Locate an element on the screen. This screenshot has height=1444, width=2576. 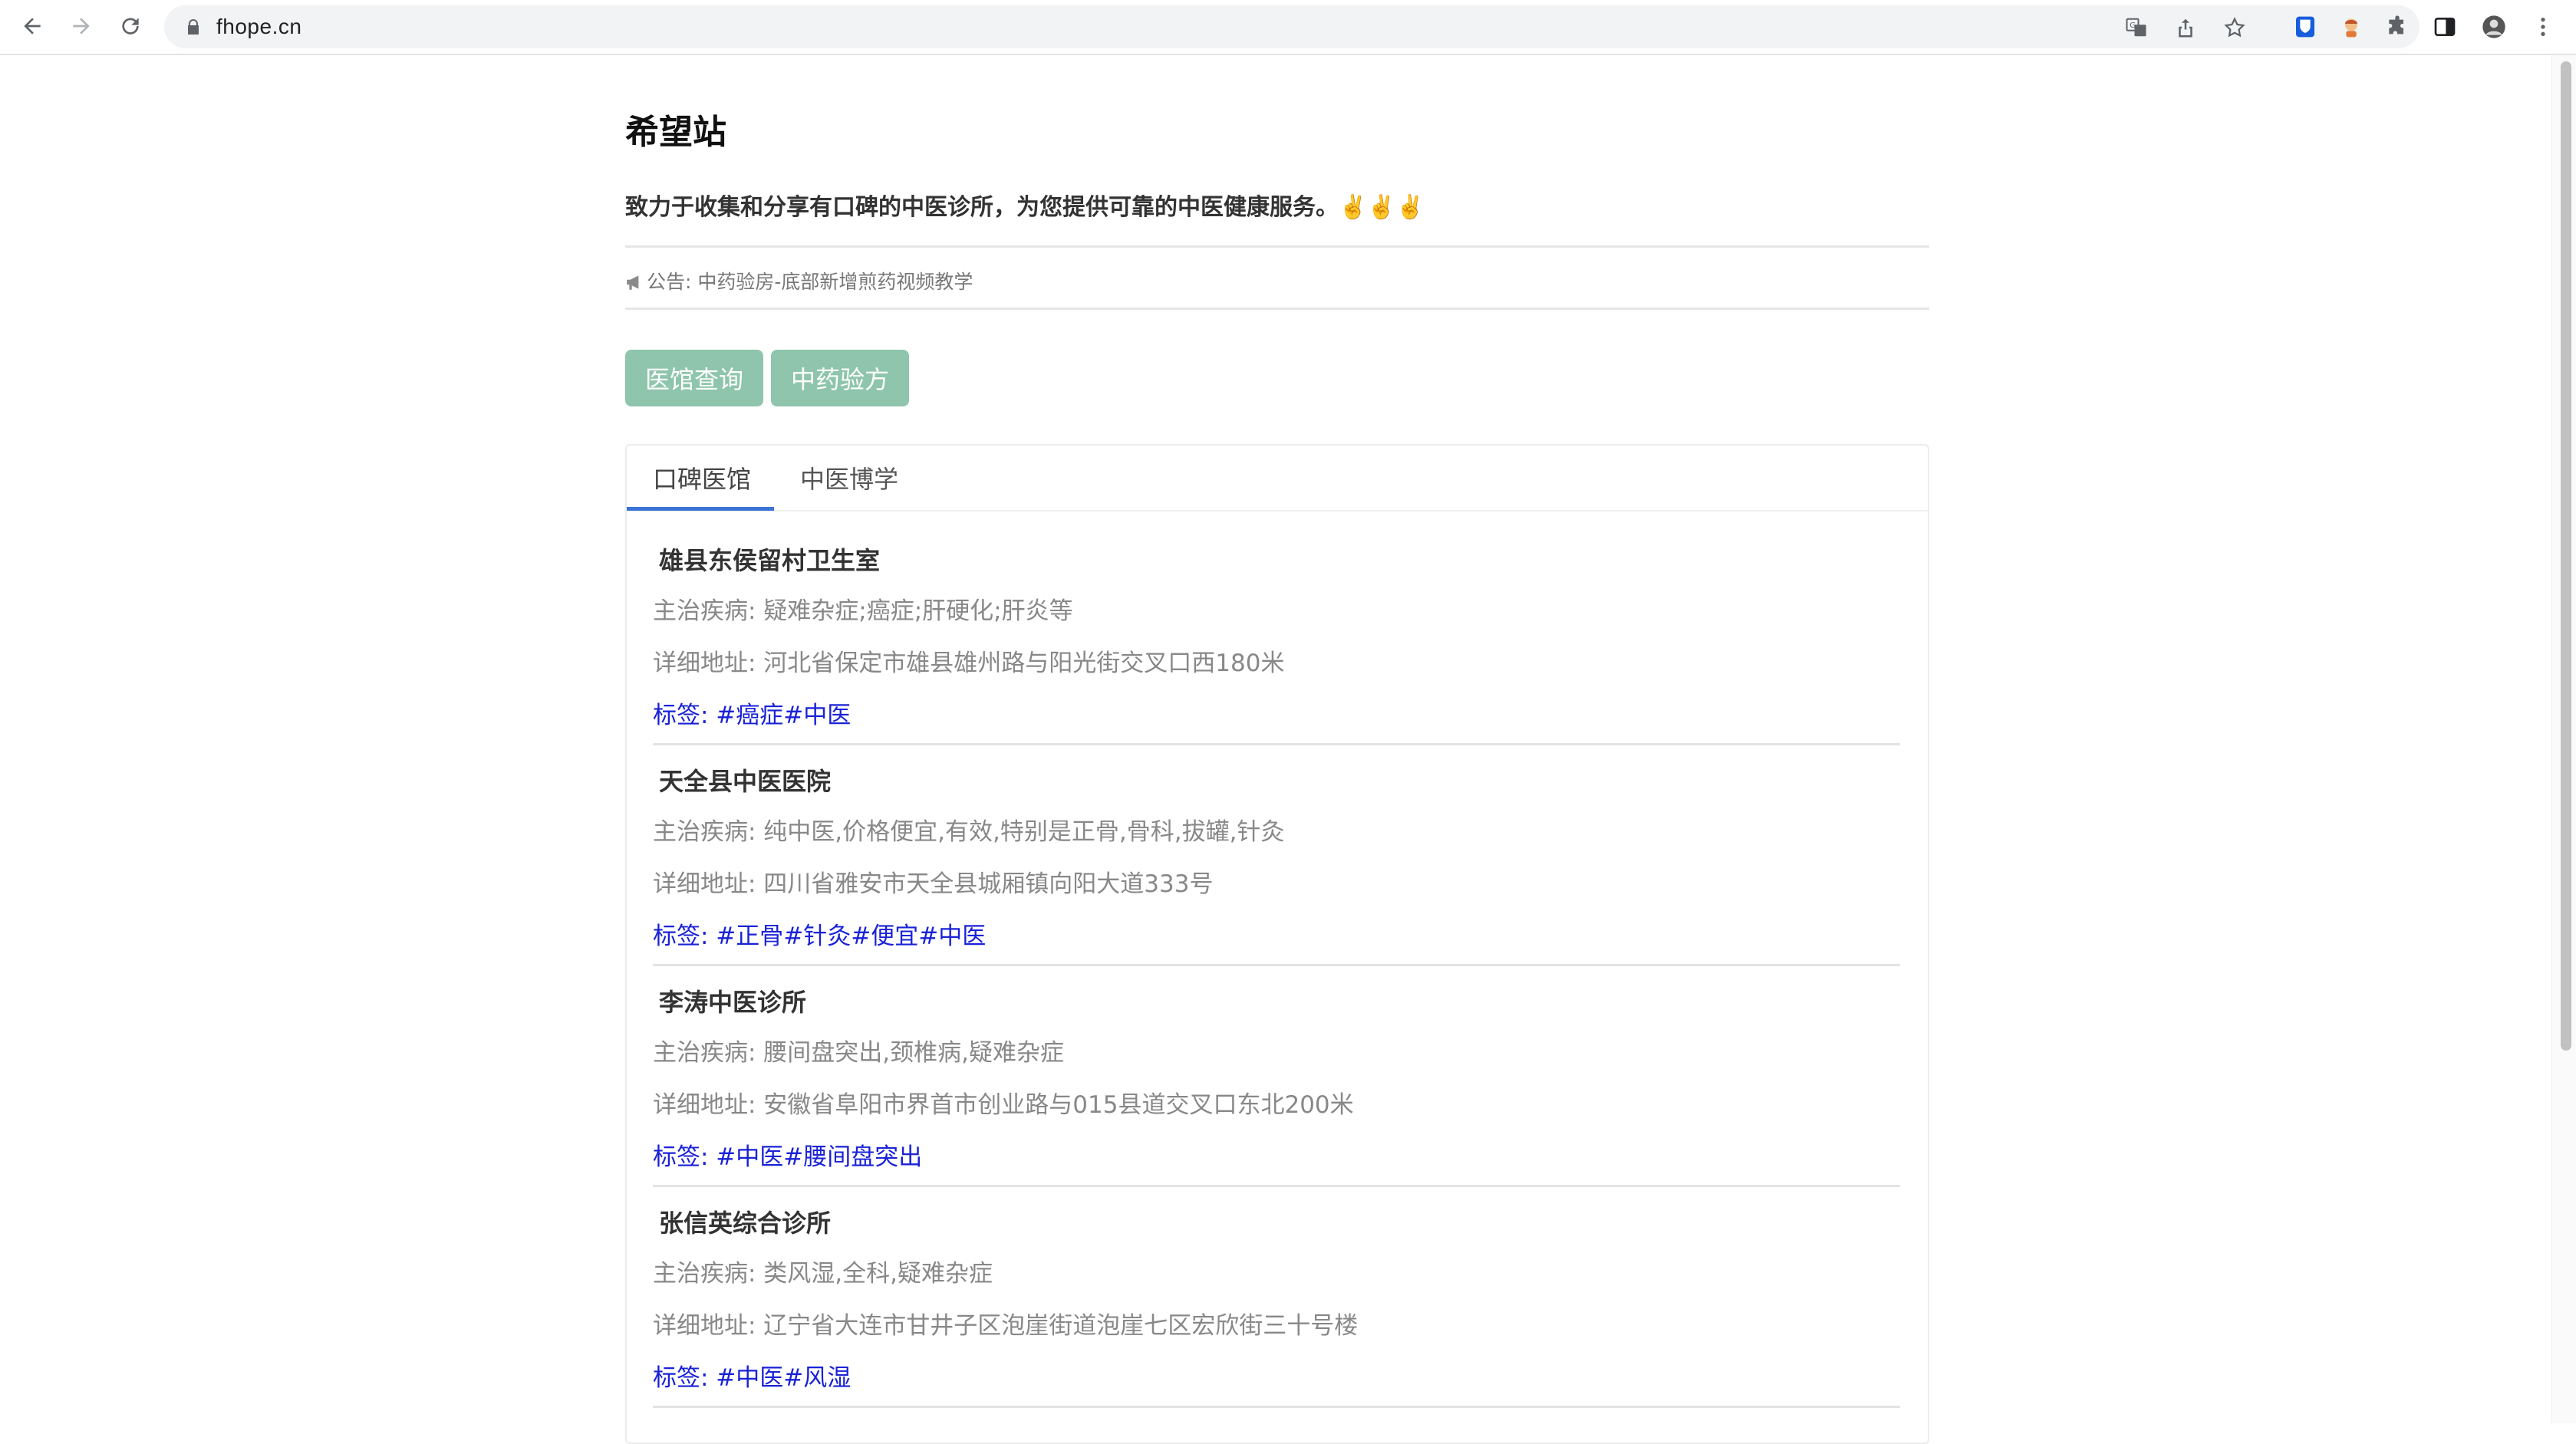
clinic-name: 李涛中医诊所 is located at coordinates (732, 1000).